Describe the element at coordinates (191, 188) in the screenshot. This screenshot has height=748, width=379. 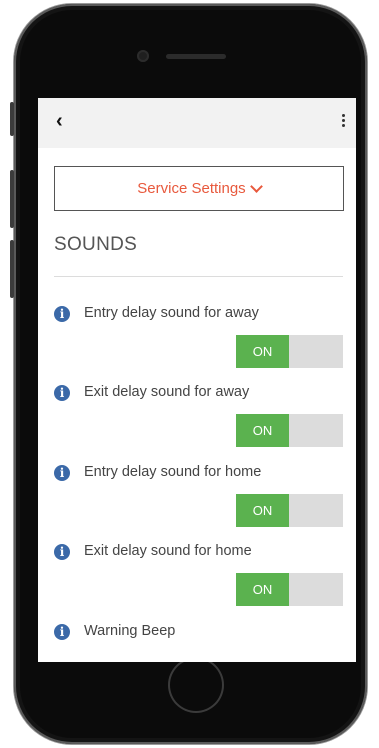
I see `service-settings-label: Service Settings` at that location.